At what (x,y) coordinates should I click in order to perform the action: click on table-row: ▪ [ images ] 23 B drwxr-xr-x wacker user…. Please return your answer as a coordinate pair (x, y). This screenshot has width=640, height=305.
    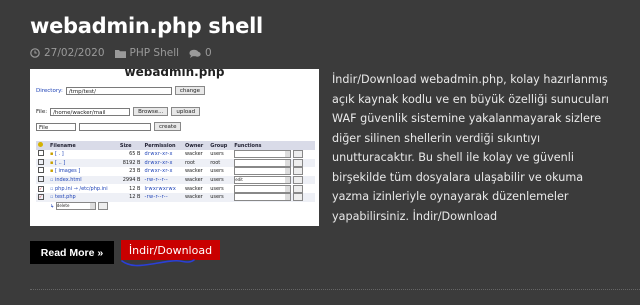
    Looking at the image, I should click on (175, 171).